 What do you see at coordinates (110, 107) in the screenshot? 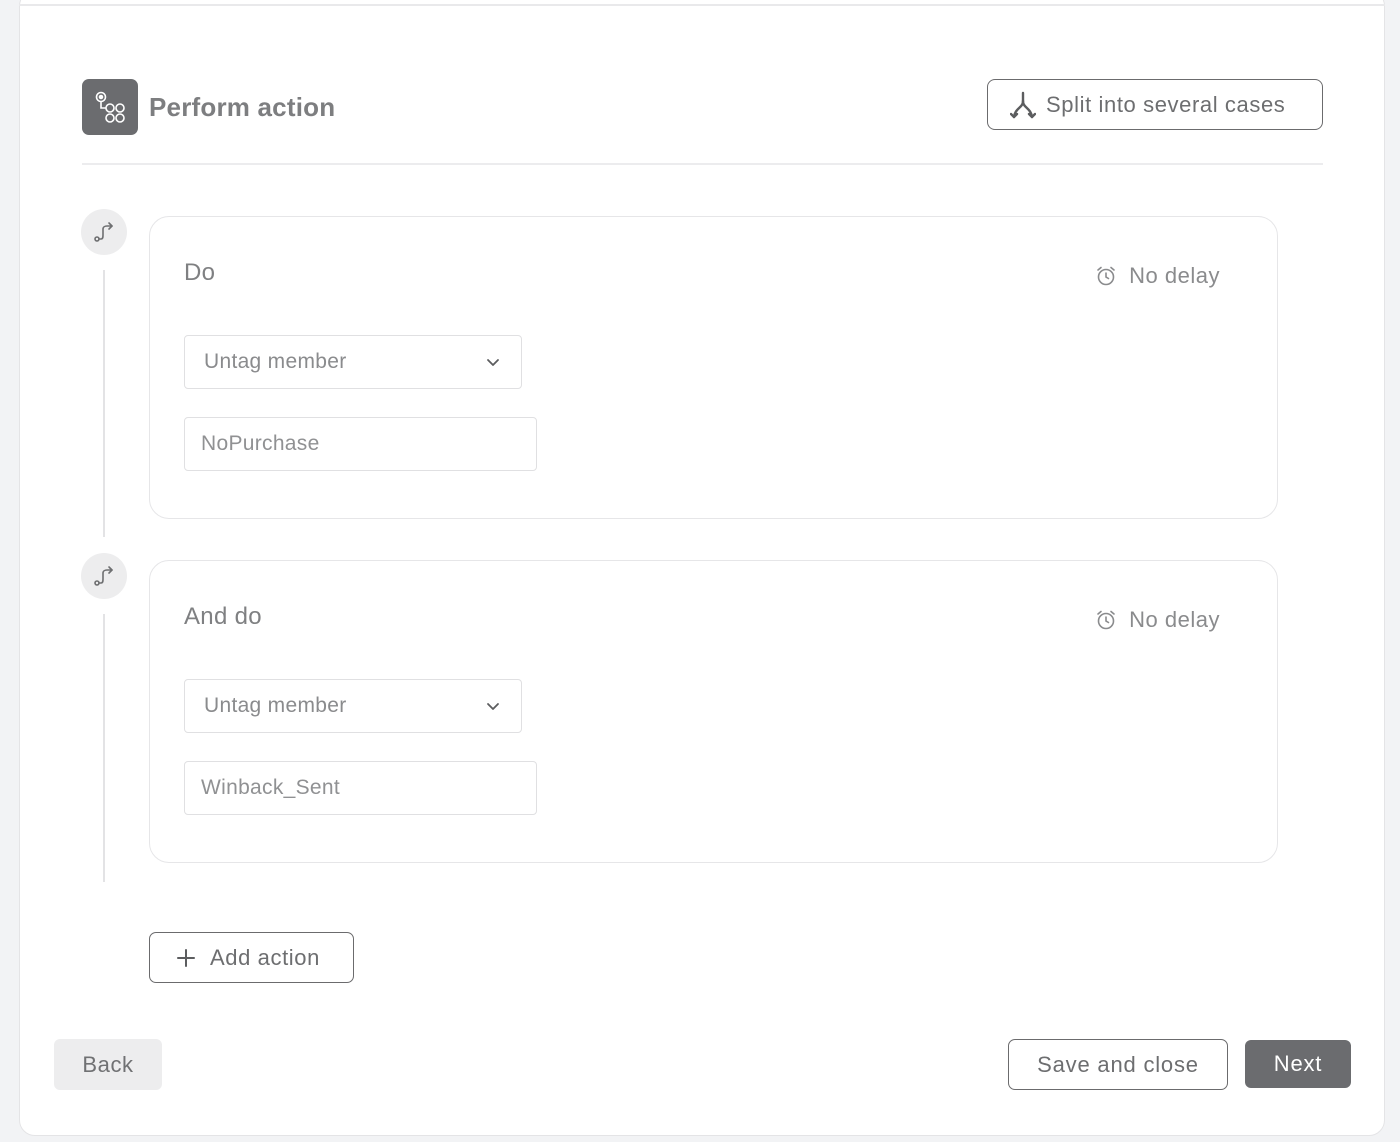
I see `workflow-icon` at bounding box center [110, 107].